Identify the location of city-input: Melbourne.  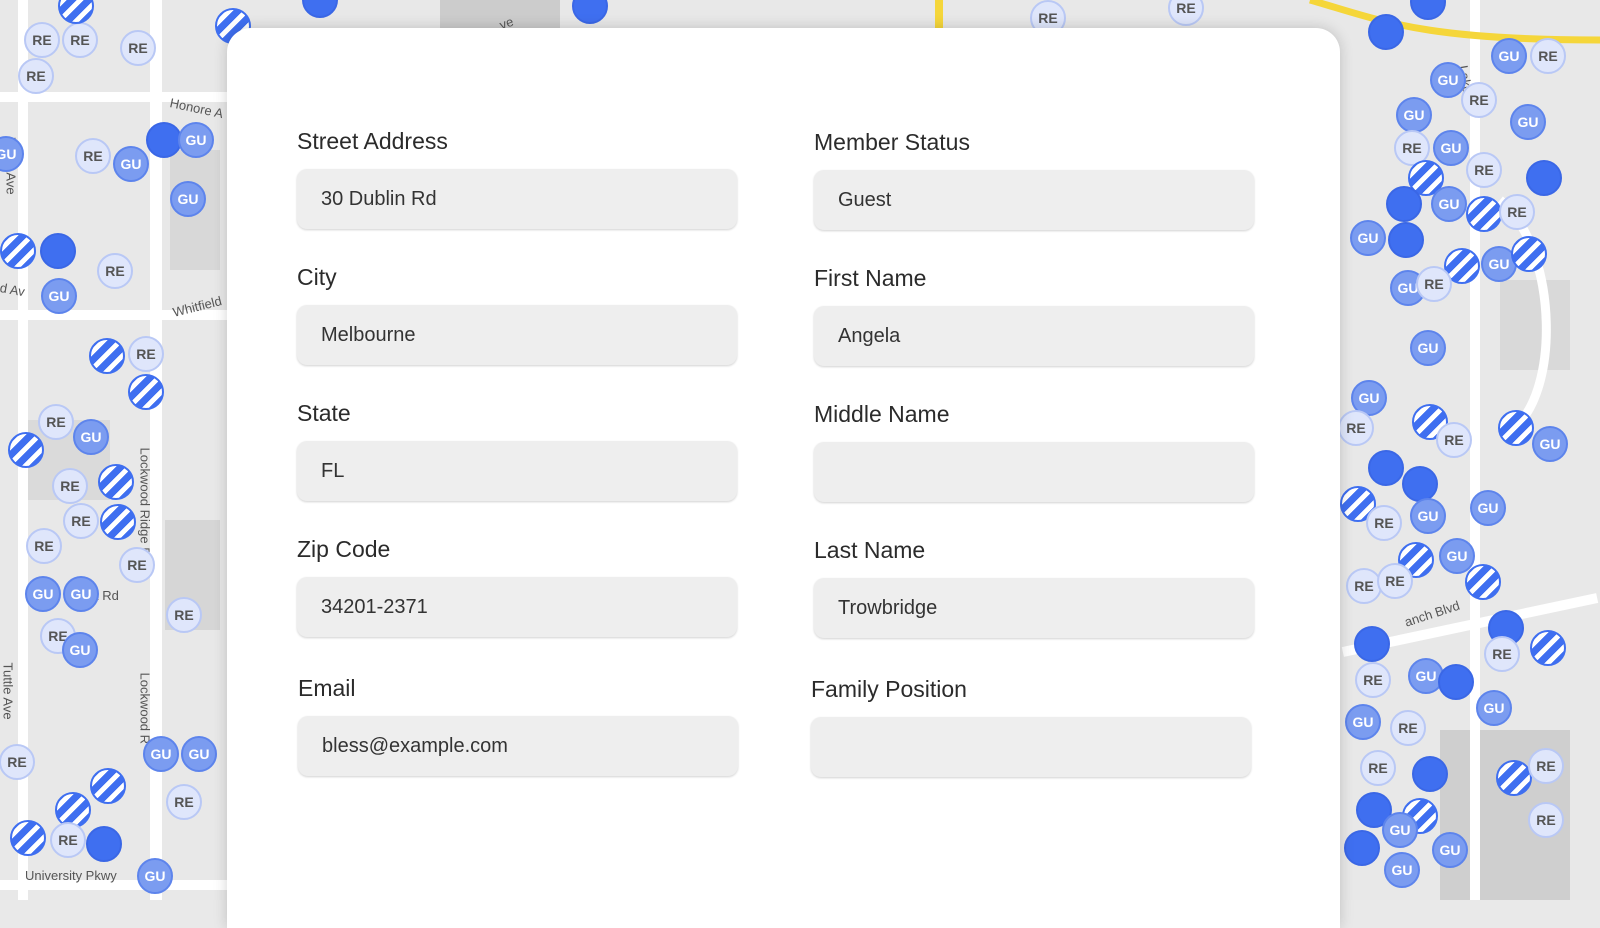
(517, 335).